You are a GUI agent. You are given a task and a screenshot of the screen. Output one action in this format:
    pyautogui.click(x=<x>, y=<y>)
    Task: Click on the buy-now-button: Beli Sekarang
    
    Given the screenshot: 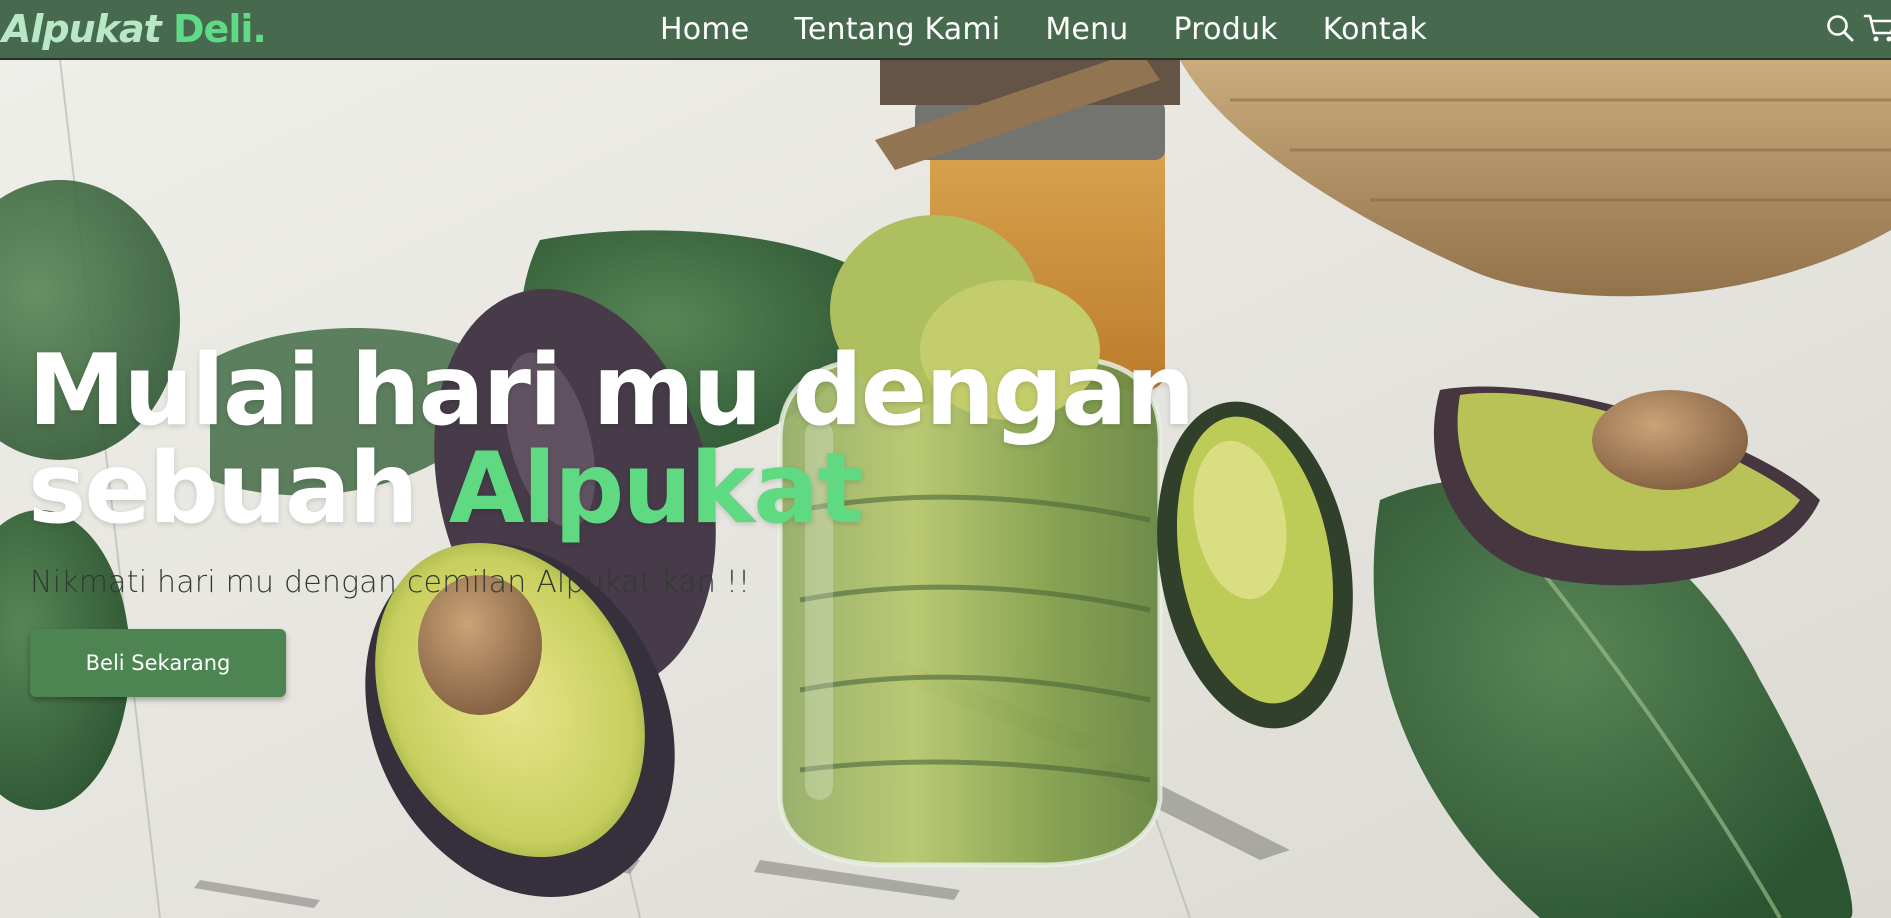 What is the action you would take?
    pyautogui.click(x=158, y=663)
    